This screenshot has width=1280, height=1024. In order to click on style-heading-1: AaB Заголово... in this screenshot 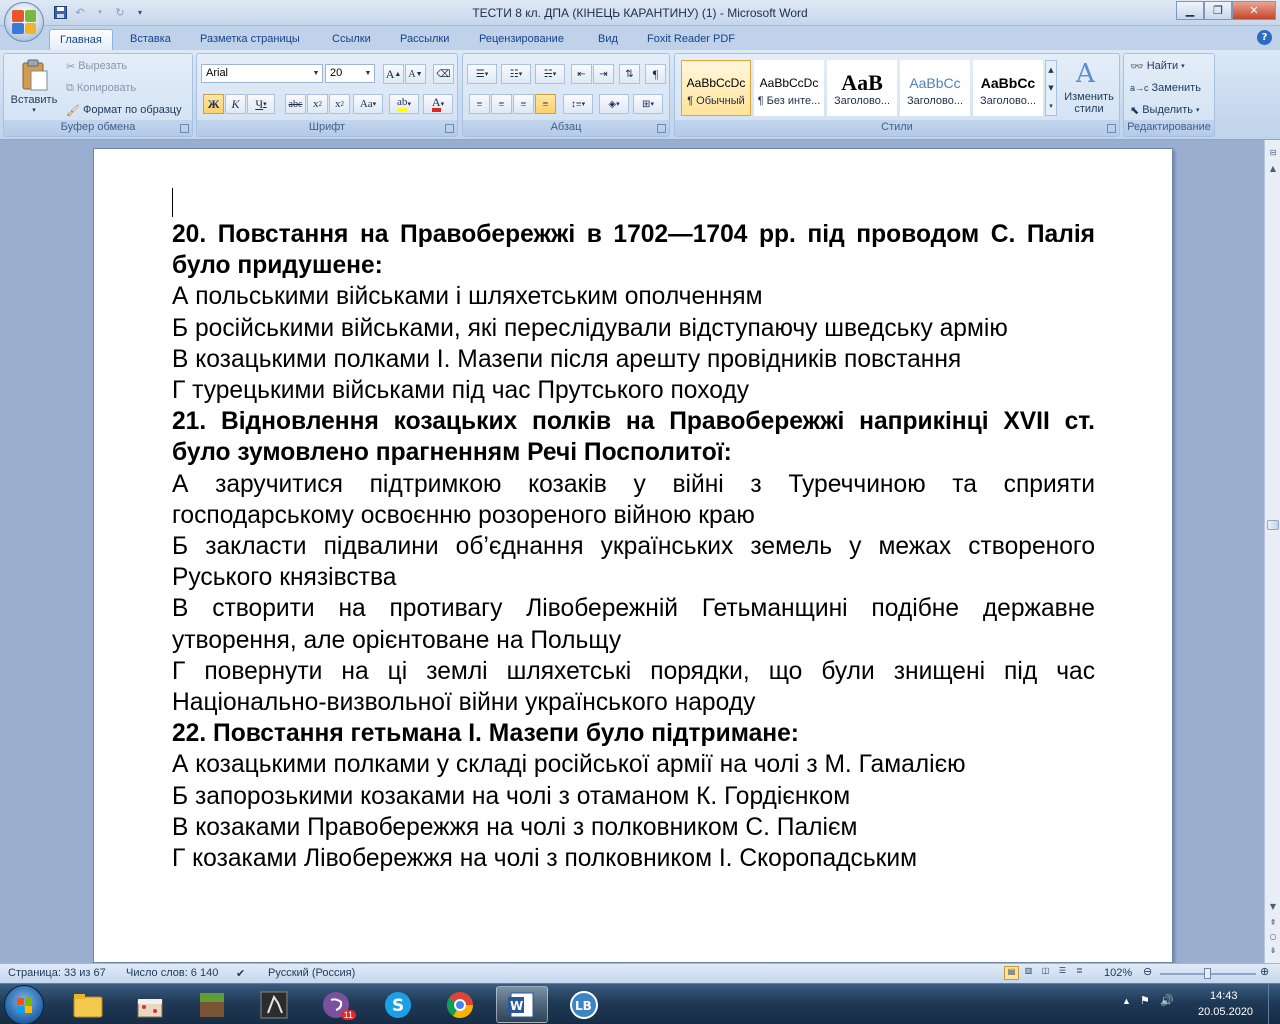, I will do `click(862, 88)`.